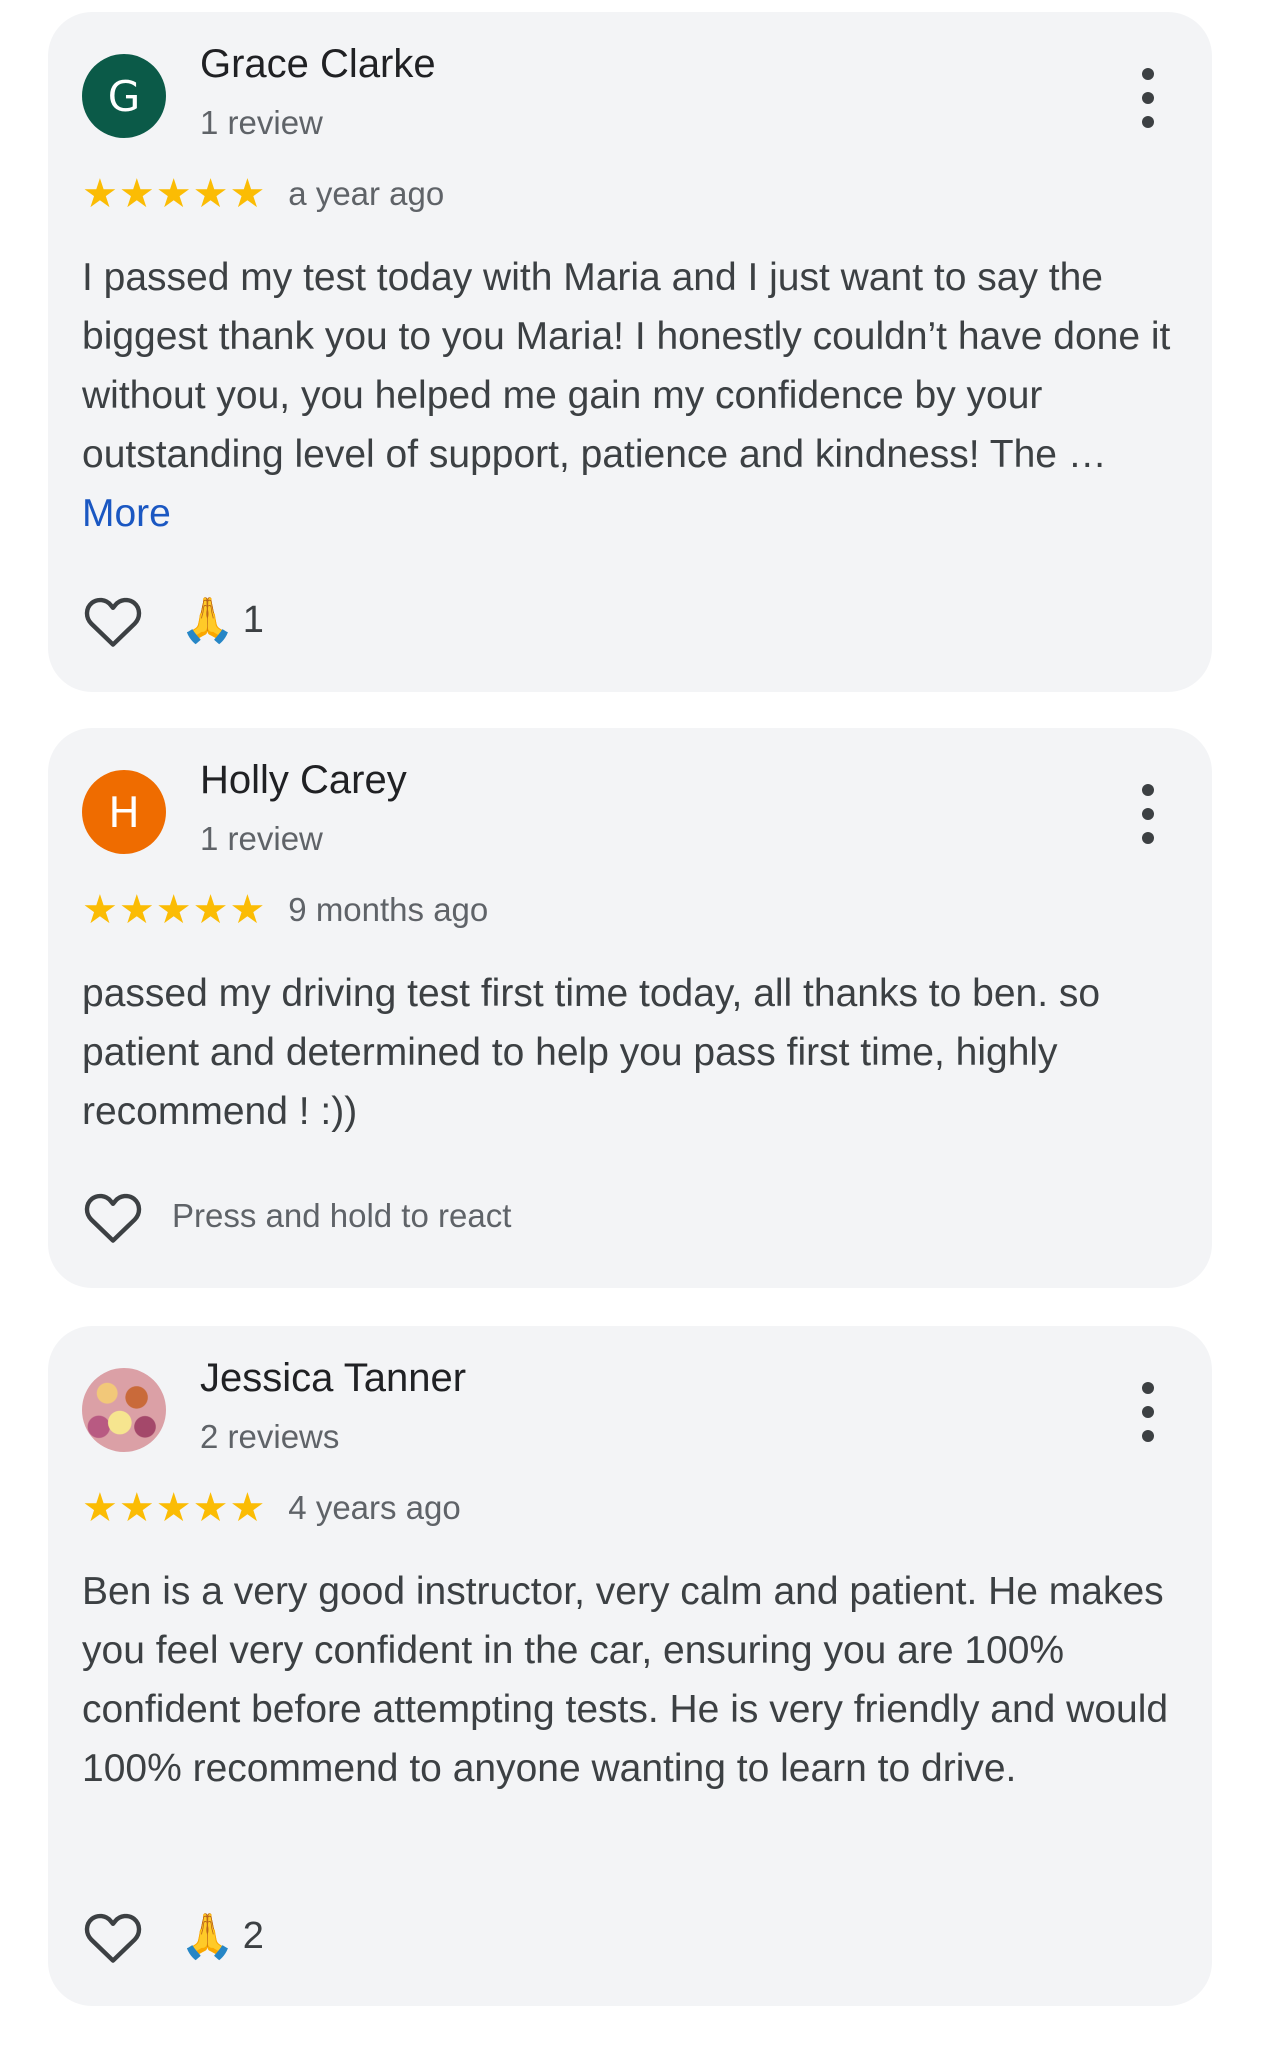 This screenshot has width=1270, height=2048. What do you see at coordinates (366, 193) in the screenshot?
I see `review-time: a year ago` at bounding box center [366, 193].